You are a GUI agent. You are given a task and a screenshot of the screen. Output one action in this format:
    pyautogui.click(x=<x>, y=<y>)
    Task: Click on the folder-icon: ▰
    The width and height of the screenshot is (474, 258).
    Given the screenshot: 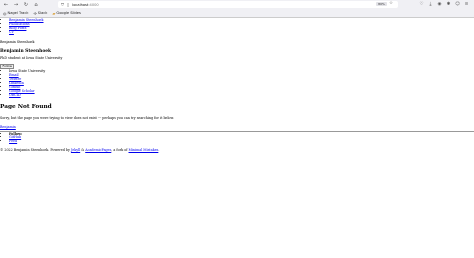 What is the action you would take?
    pyautogui.click(x=54, y=13)
    